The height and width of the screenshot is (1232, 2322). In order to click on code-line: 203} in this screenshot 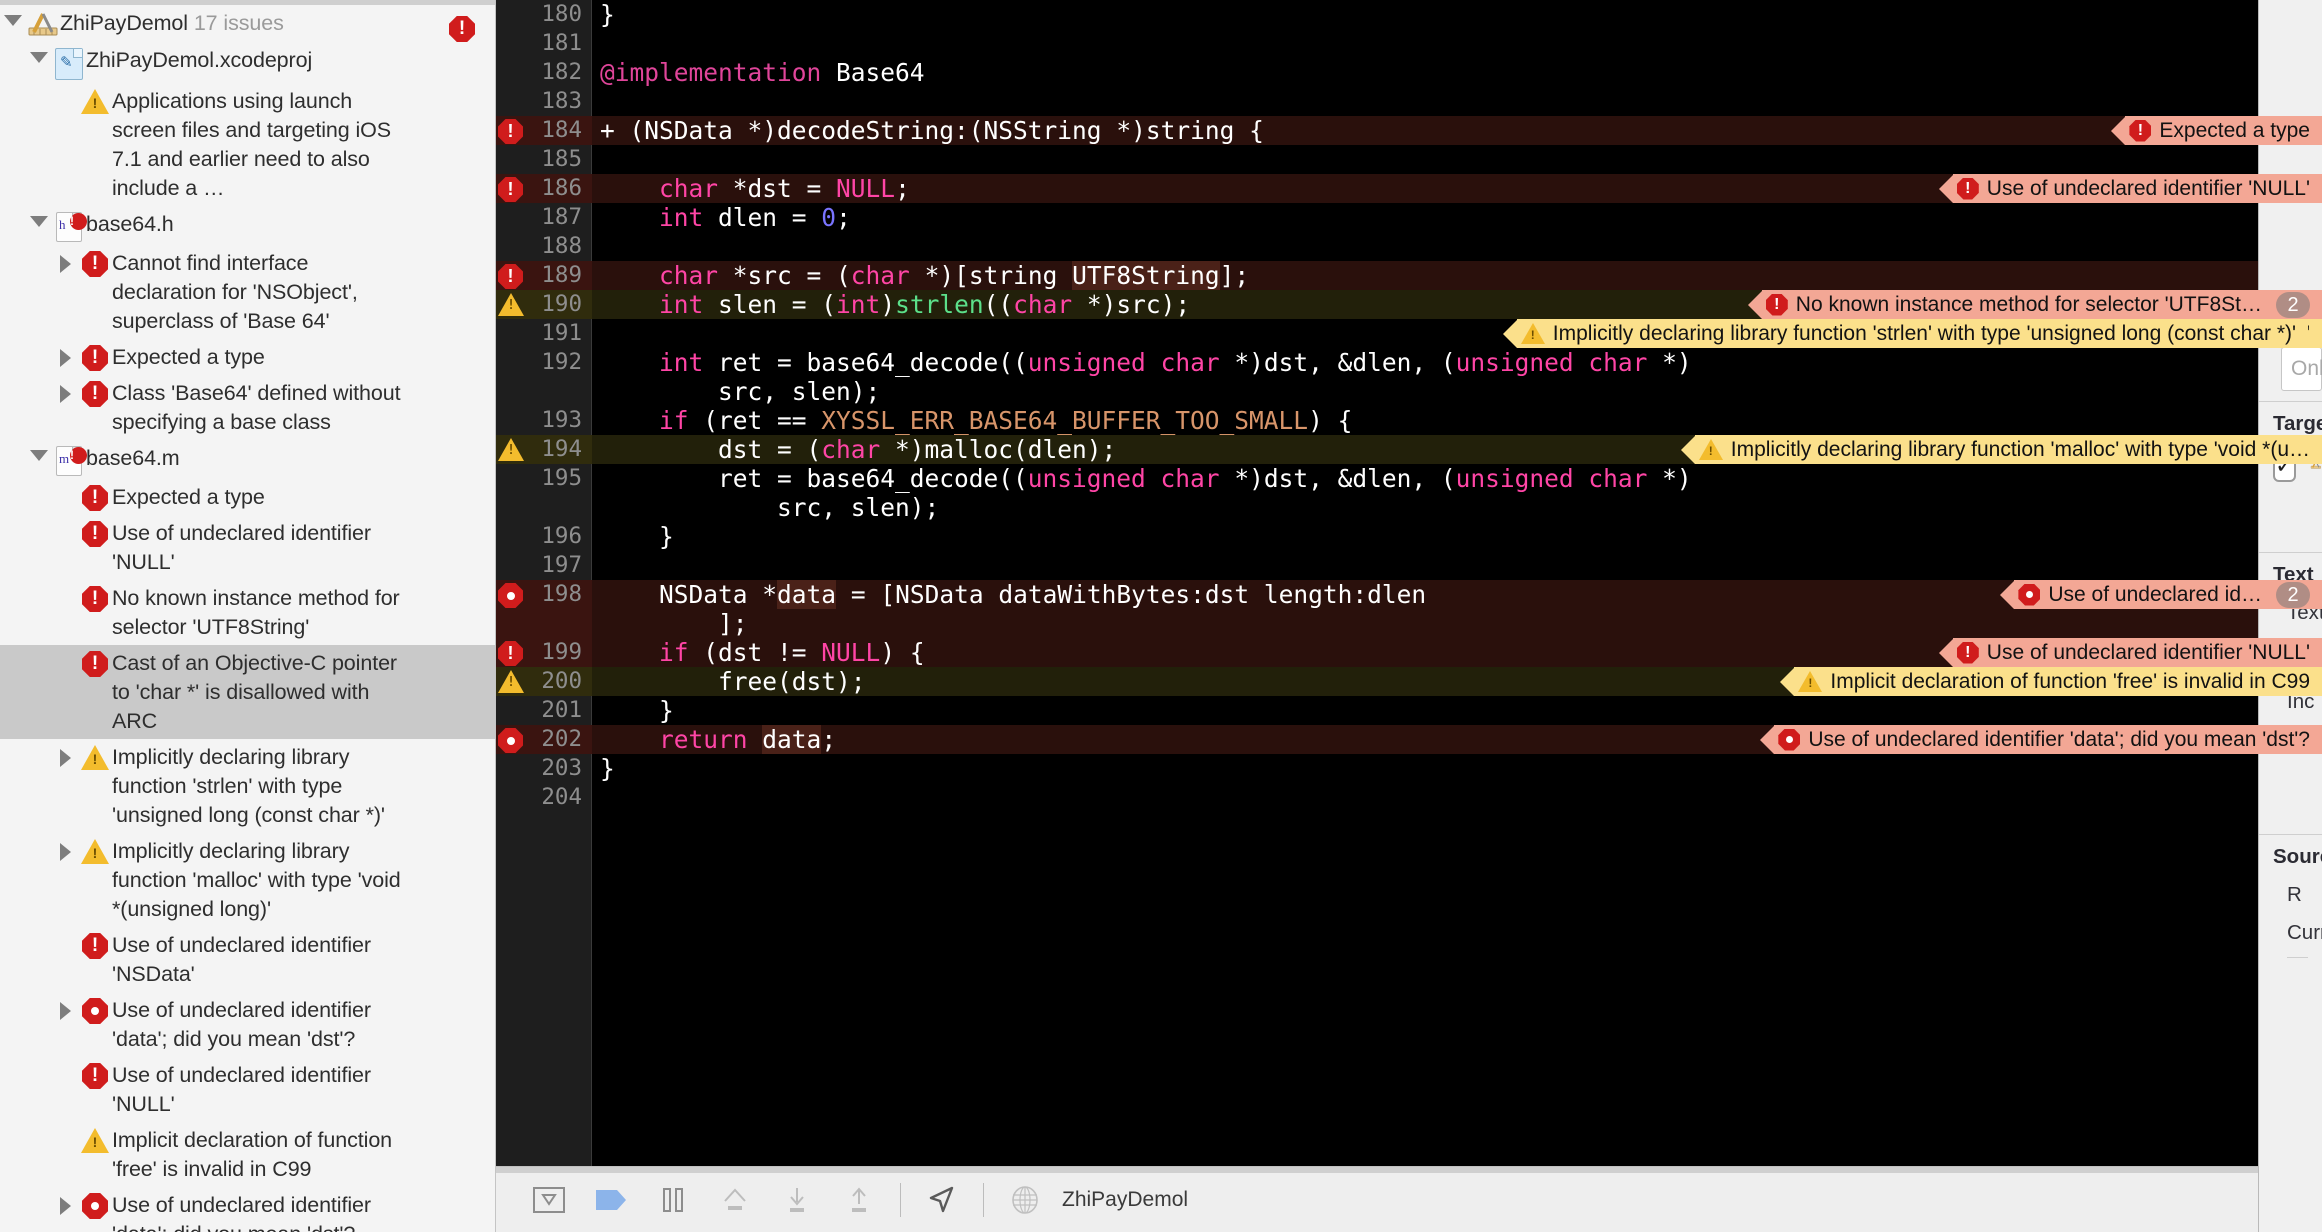, I will do `click(1409, 768)`.